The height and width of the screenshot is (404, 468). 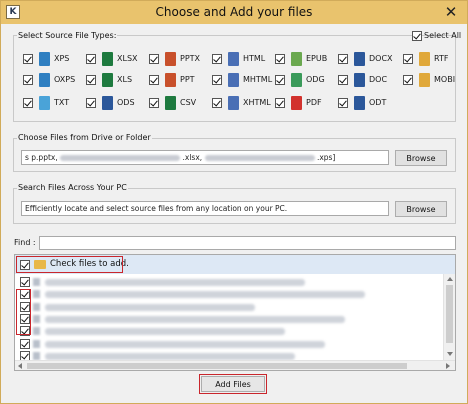 What do you see at coordinates (242, 80) in the screenshot?
I see `file-type-mhtml: MHTML` at bounding box center [242, 80].